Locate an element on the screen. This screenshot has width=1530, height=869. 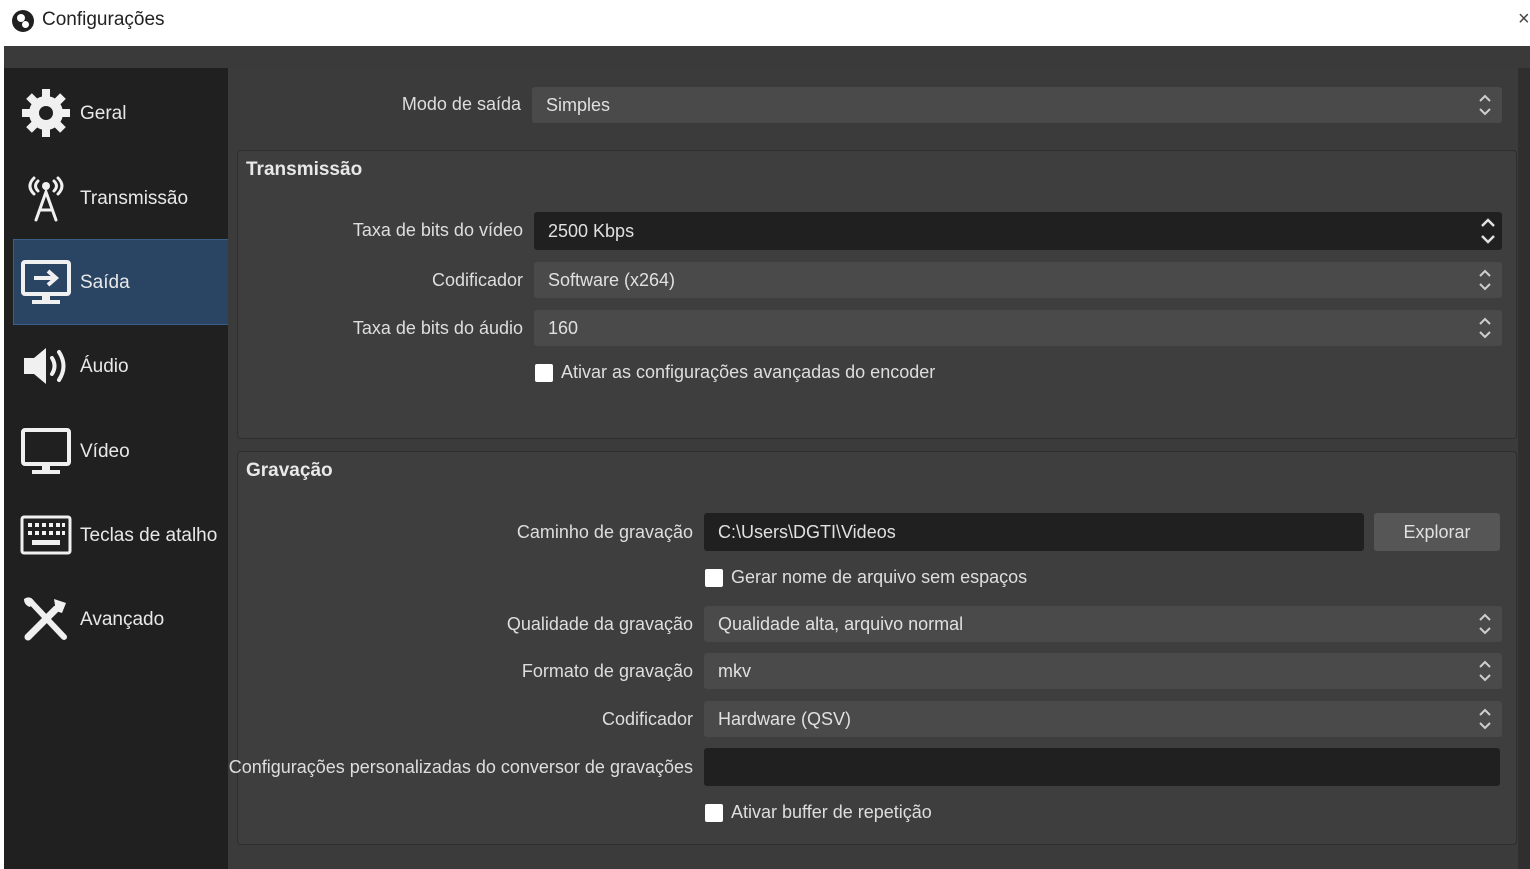
obs-logo-icon is located at coordinates (23, 21).